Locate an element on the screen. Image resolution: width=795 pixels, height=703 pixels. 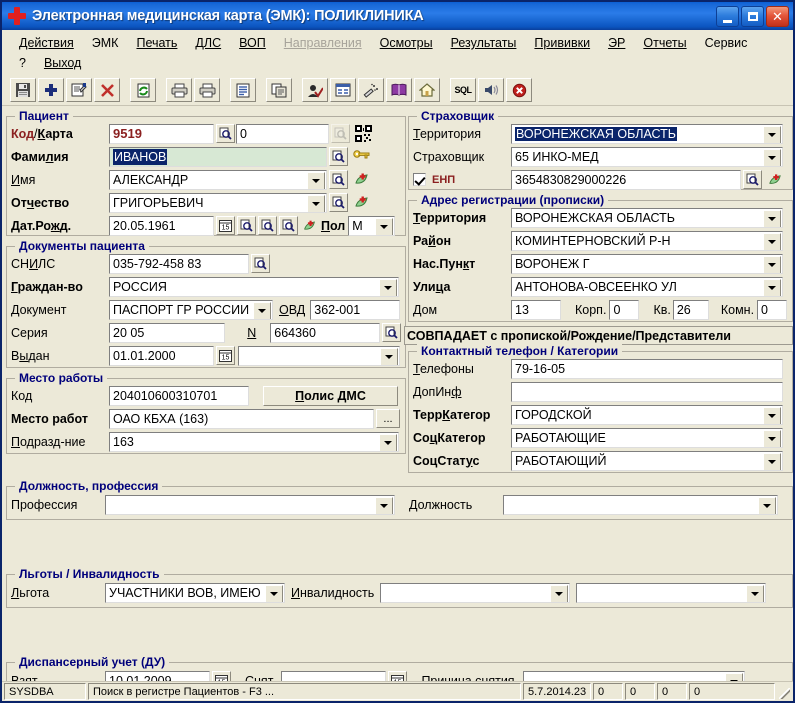
socstatus-select: РАБОТАЮЩИЙ is located at coordinates (647, 460).